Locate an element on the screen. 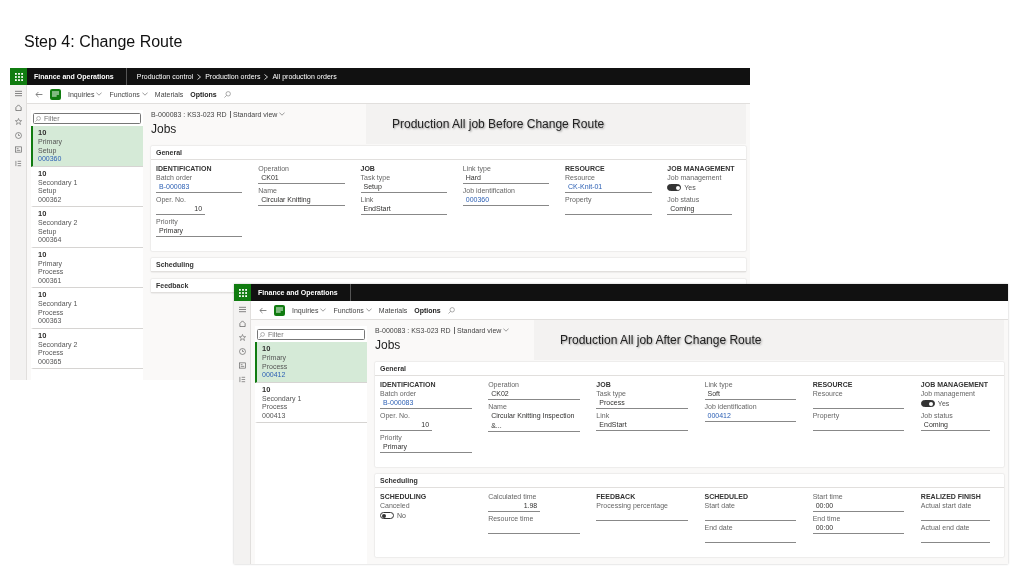  slide-title: Step 4: Change Route is located at coordinates (103, 42).